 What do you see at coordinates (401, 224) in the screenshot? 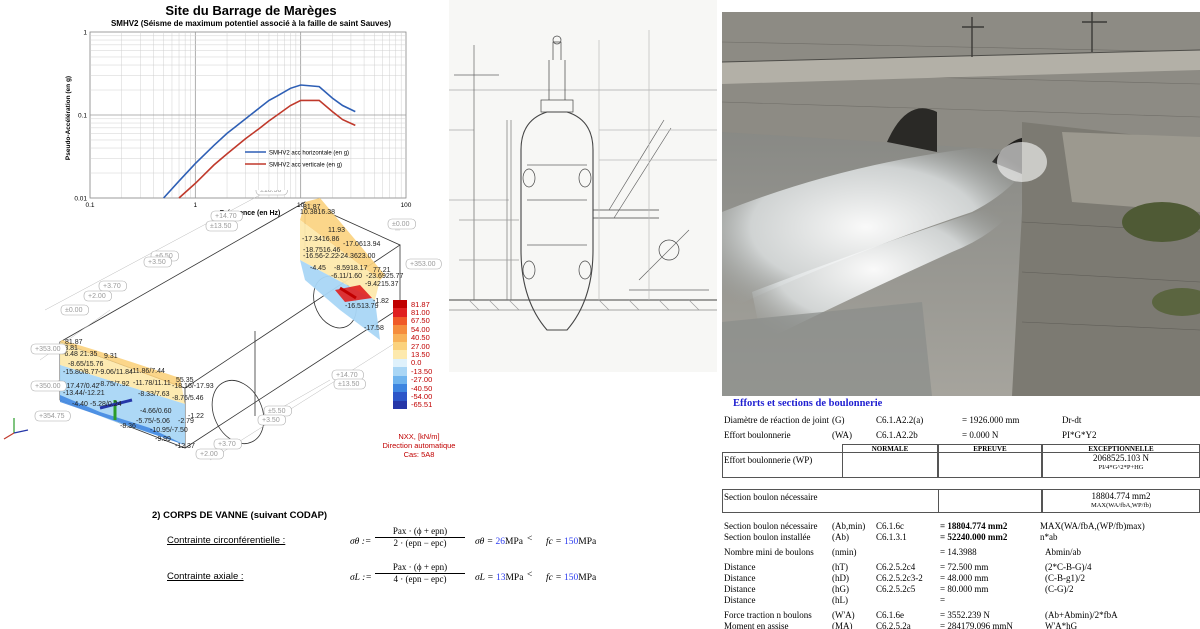
I see `level-marker-label: ±0.00` at bounding box center [401, 224].